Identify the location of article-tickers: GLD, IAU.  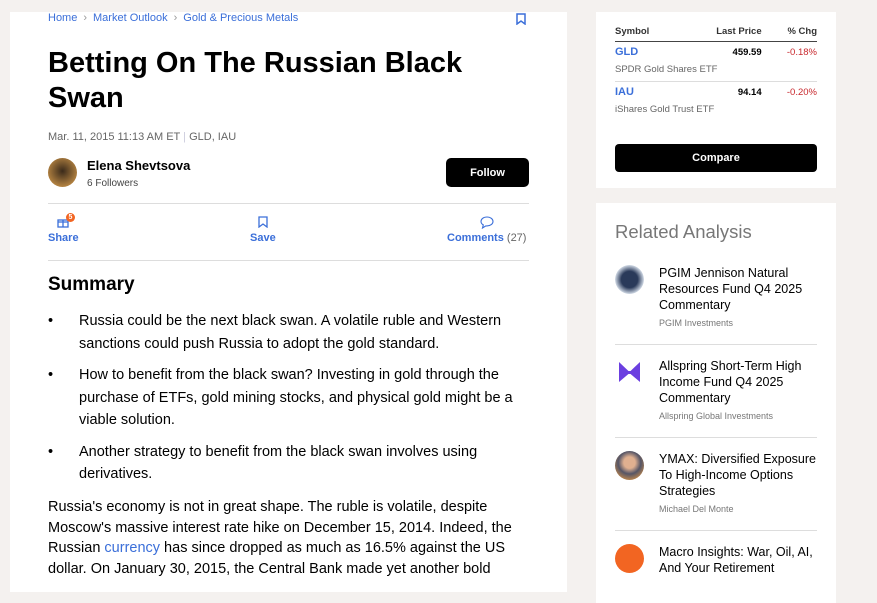
(212, 137).